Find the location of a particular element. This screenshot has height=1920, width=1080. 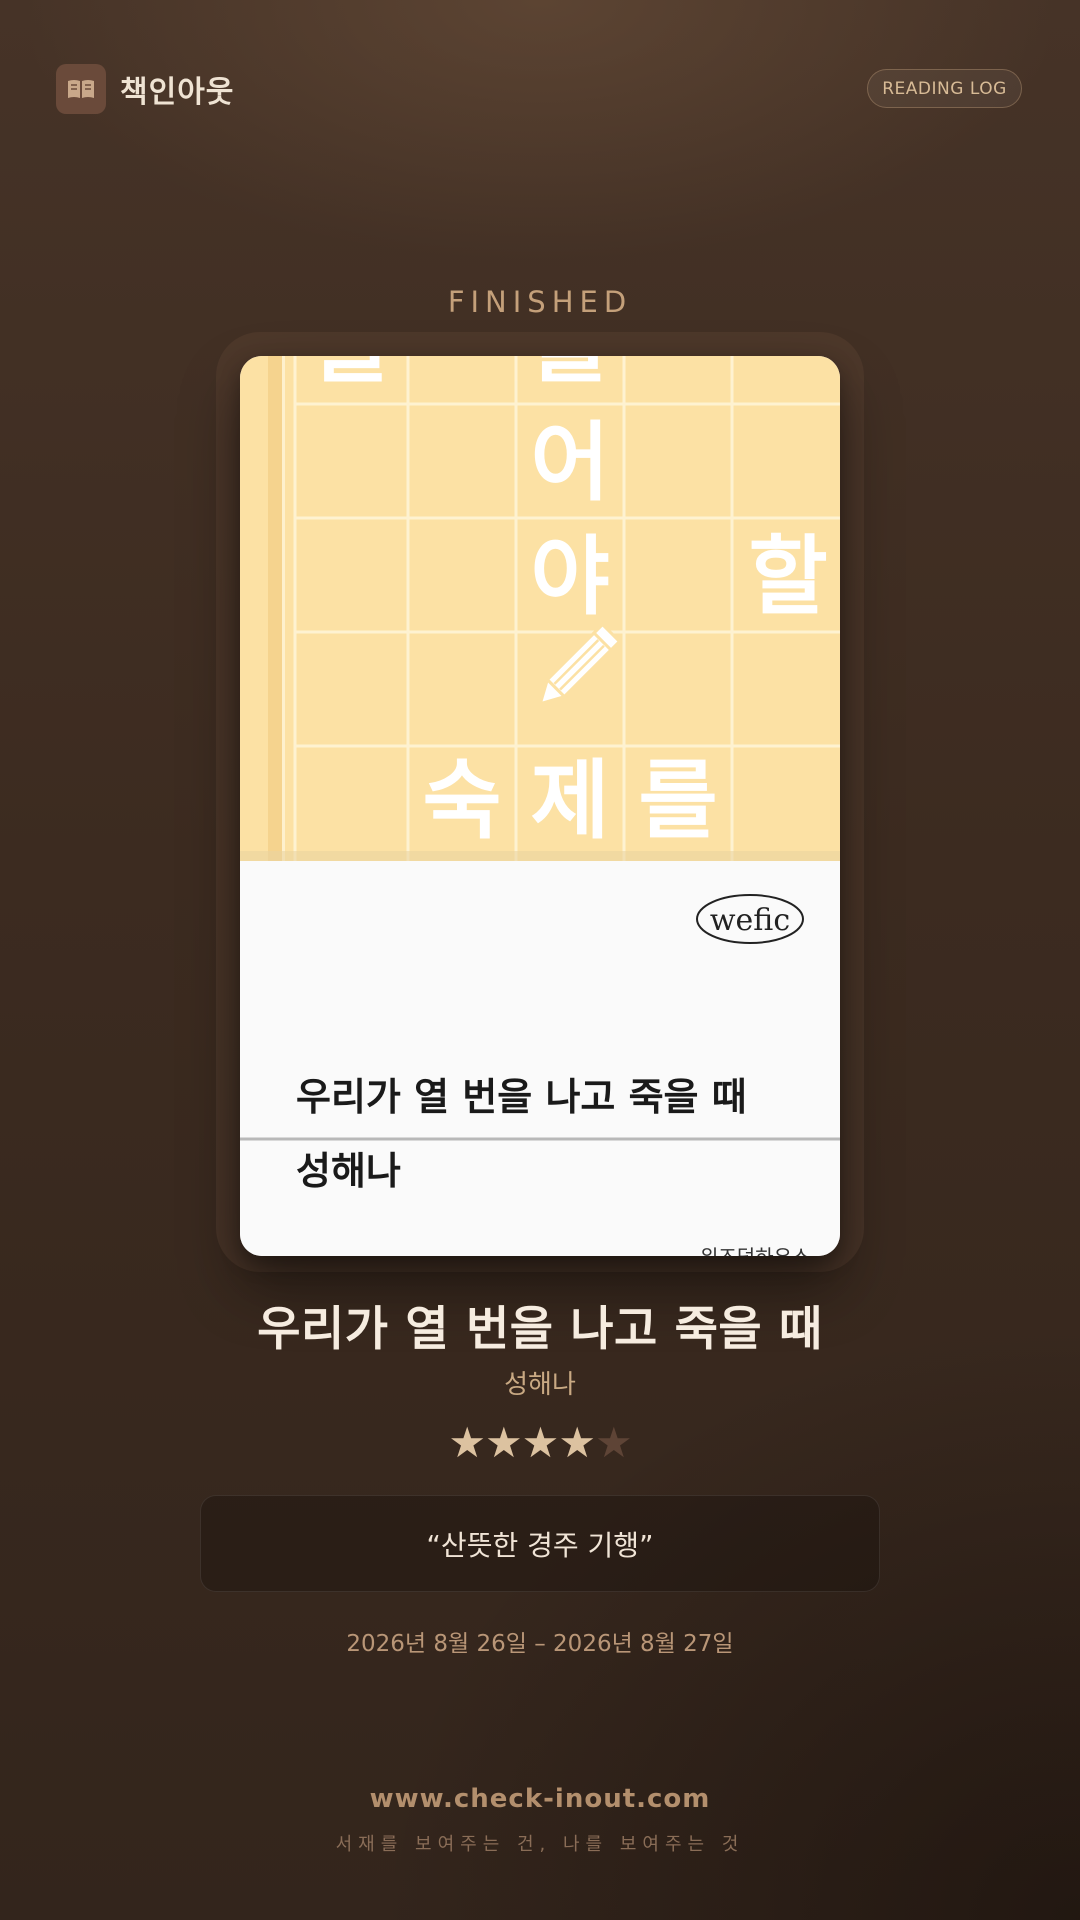

cover-glyph: 야 is located at coordinates (569, 577).